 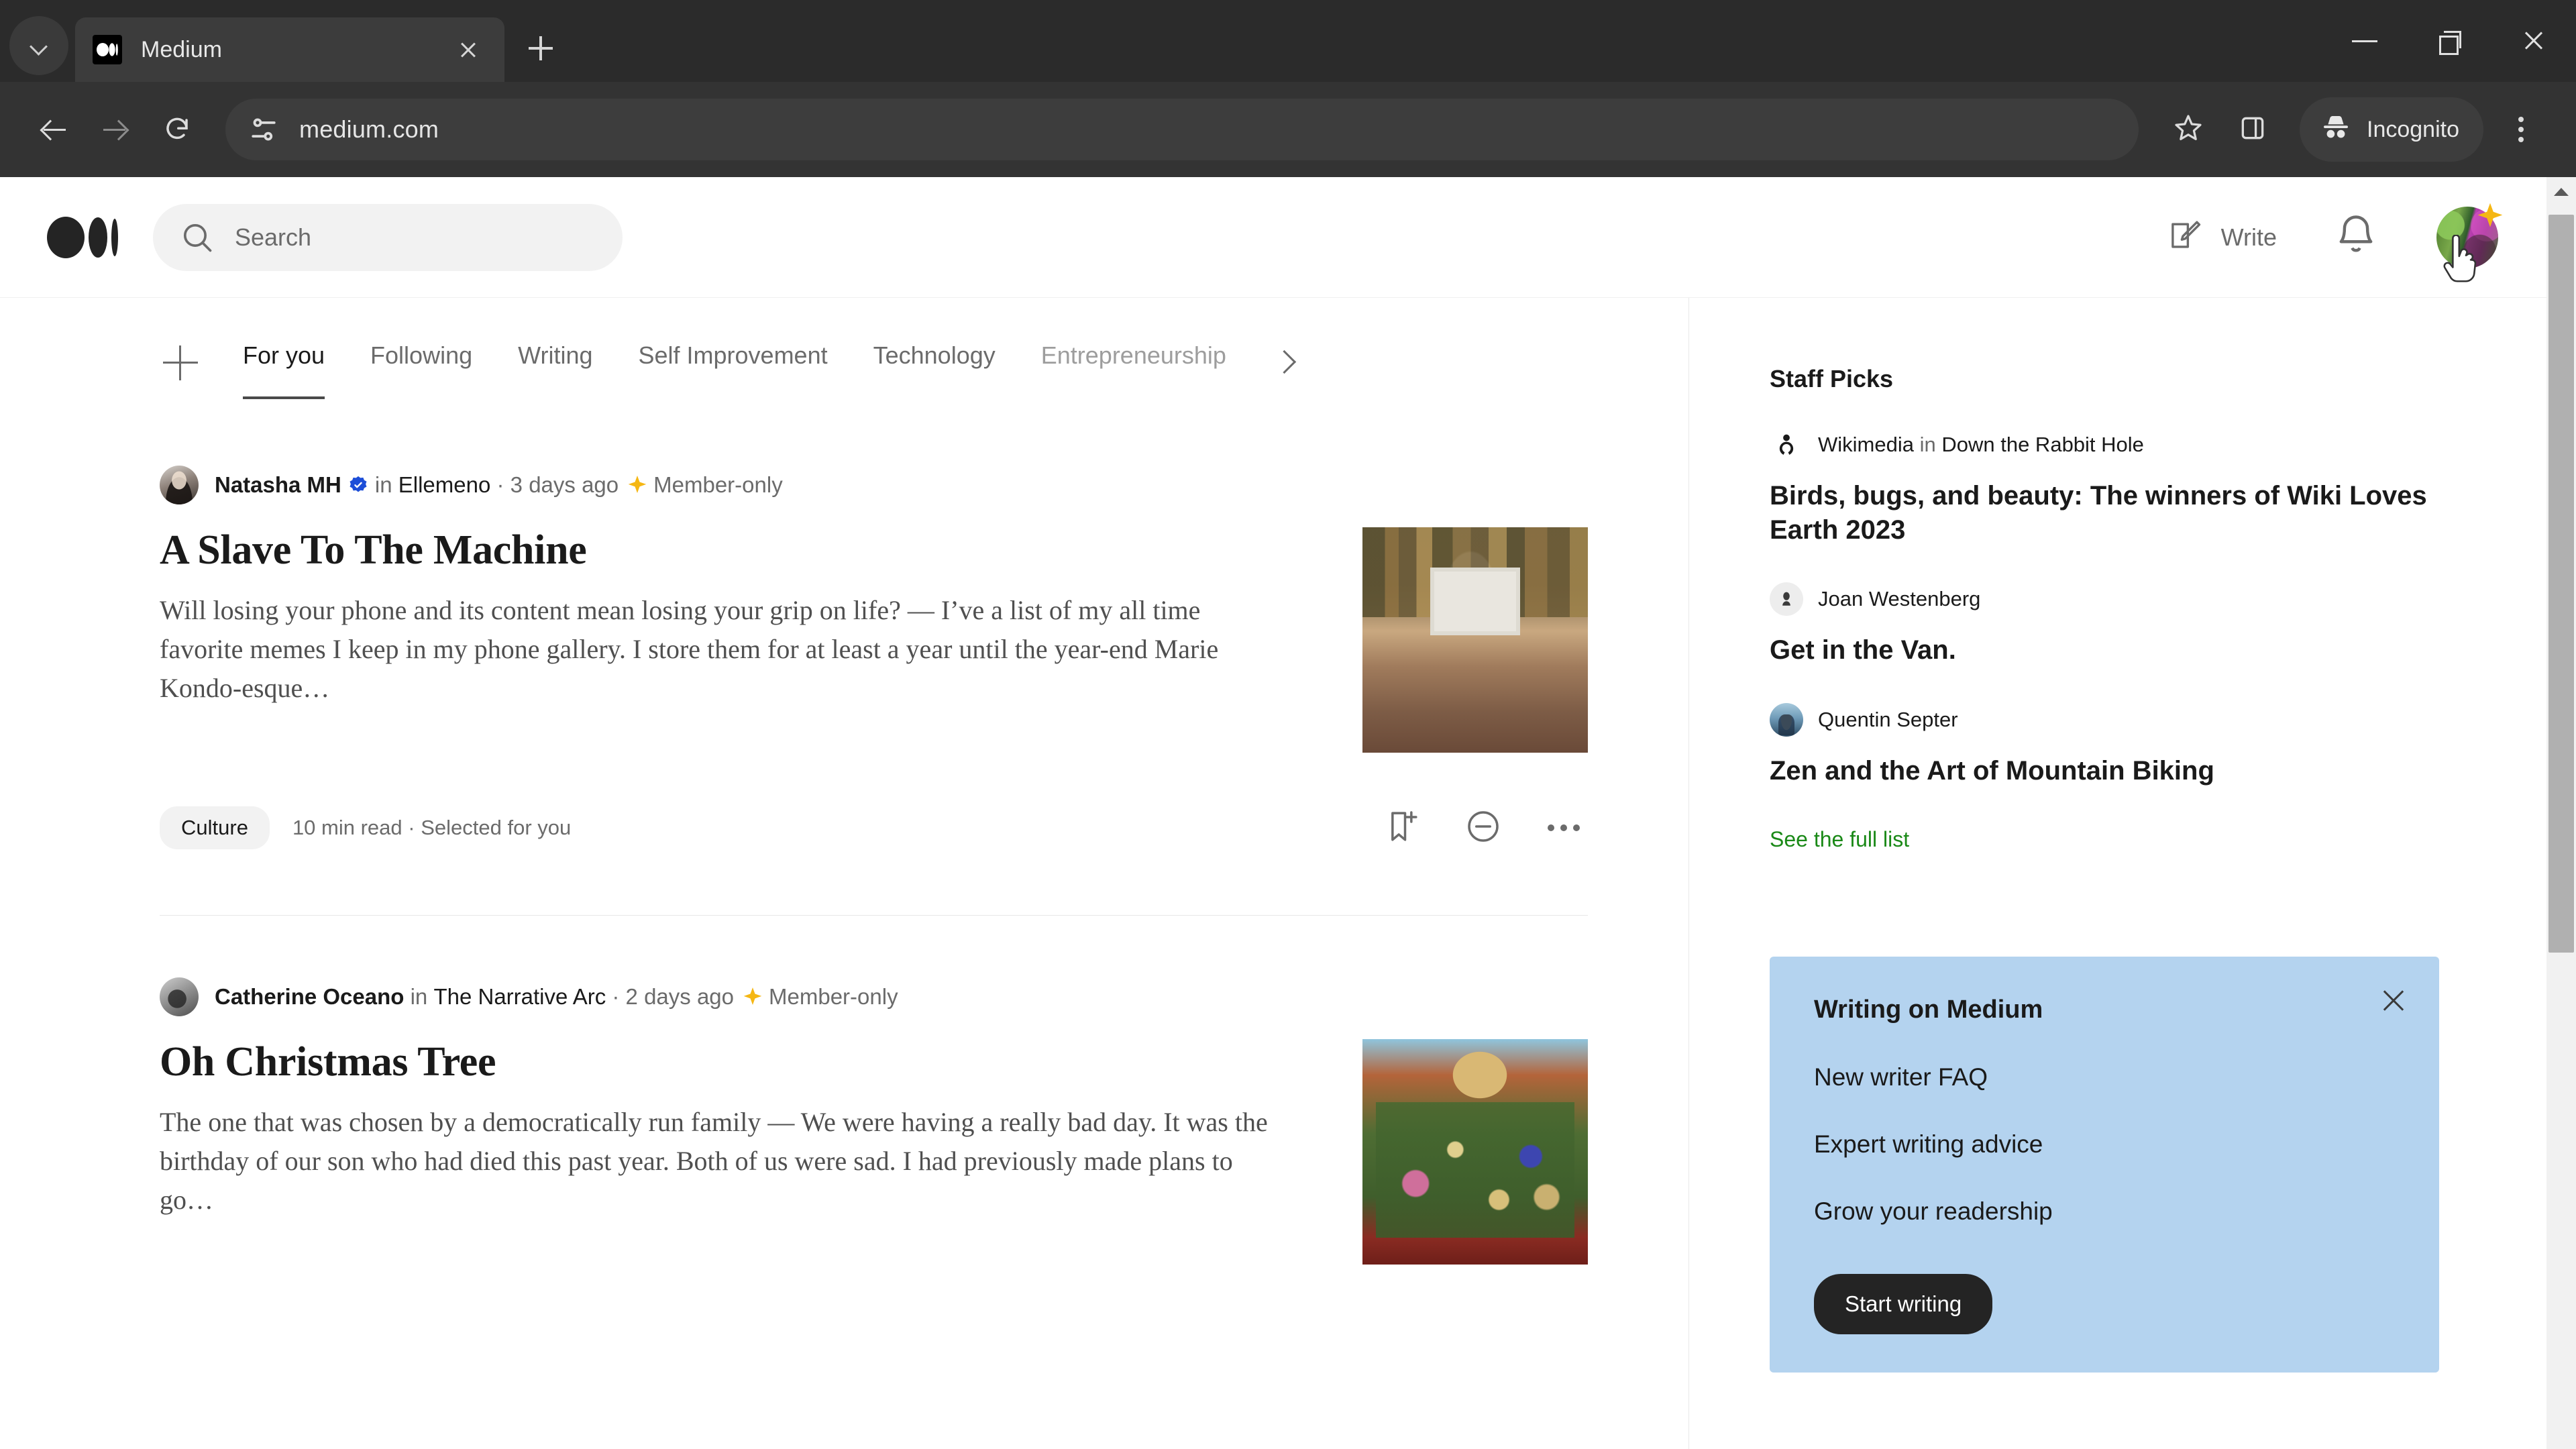 What do you see at coordinates (874, 828) in the screenshot?
I see `article-footer: Culture 10 min read · Selected for you` at bounding box center [874, 828].